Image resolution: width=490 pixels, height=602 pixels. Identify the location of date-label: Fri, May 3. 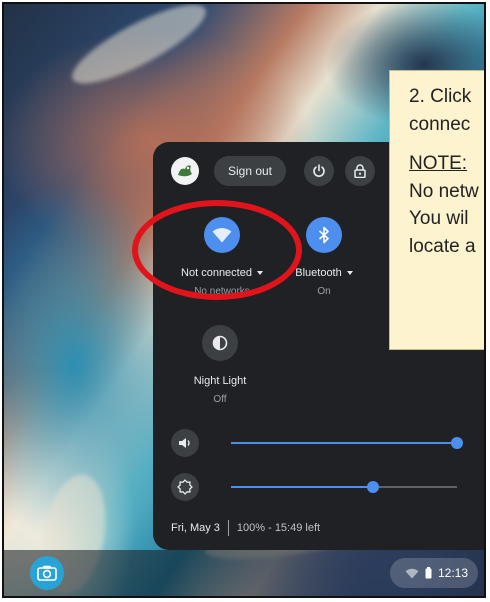
(195, 528).